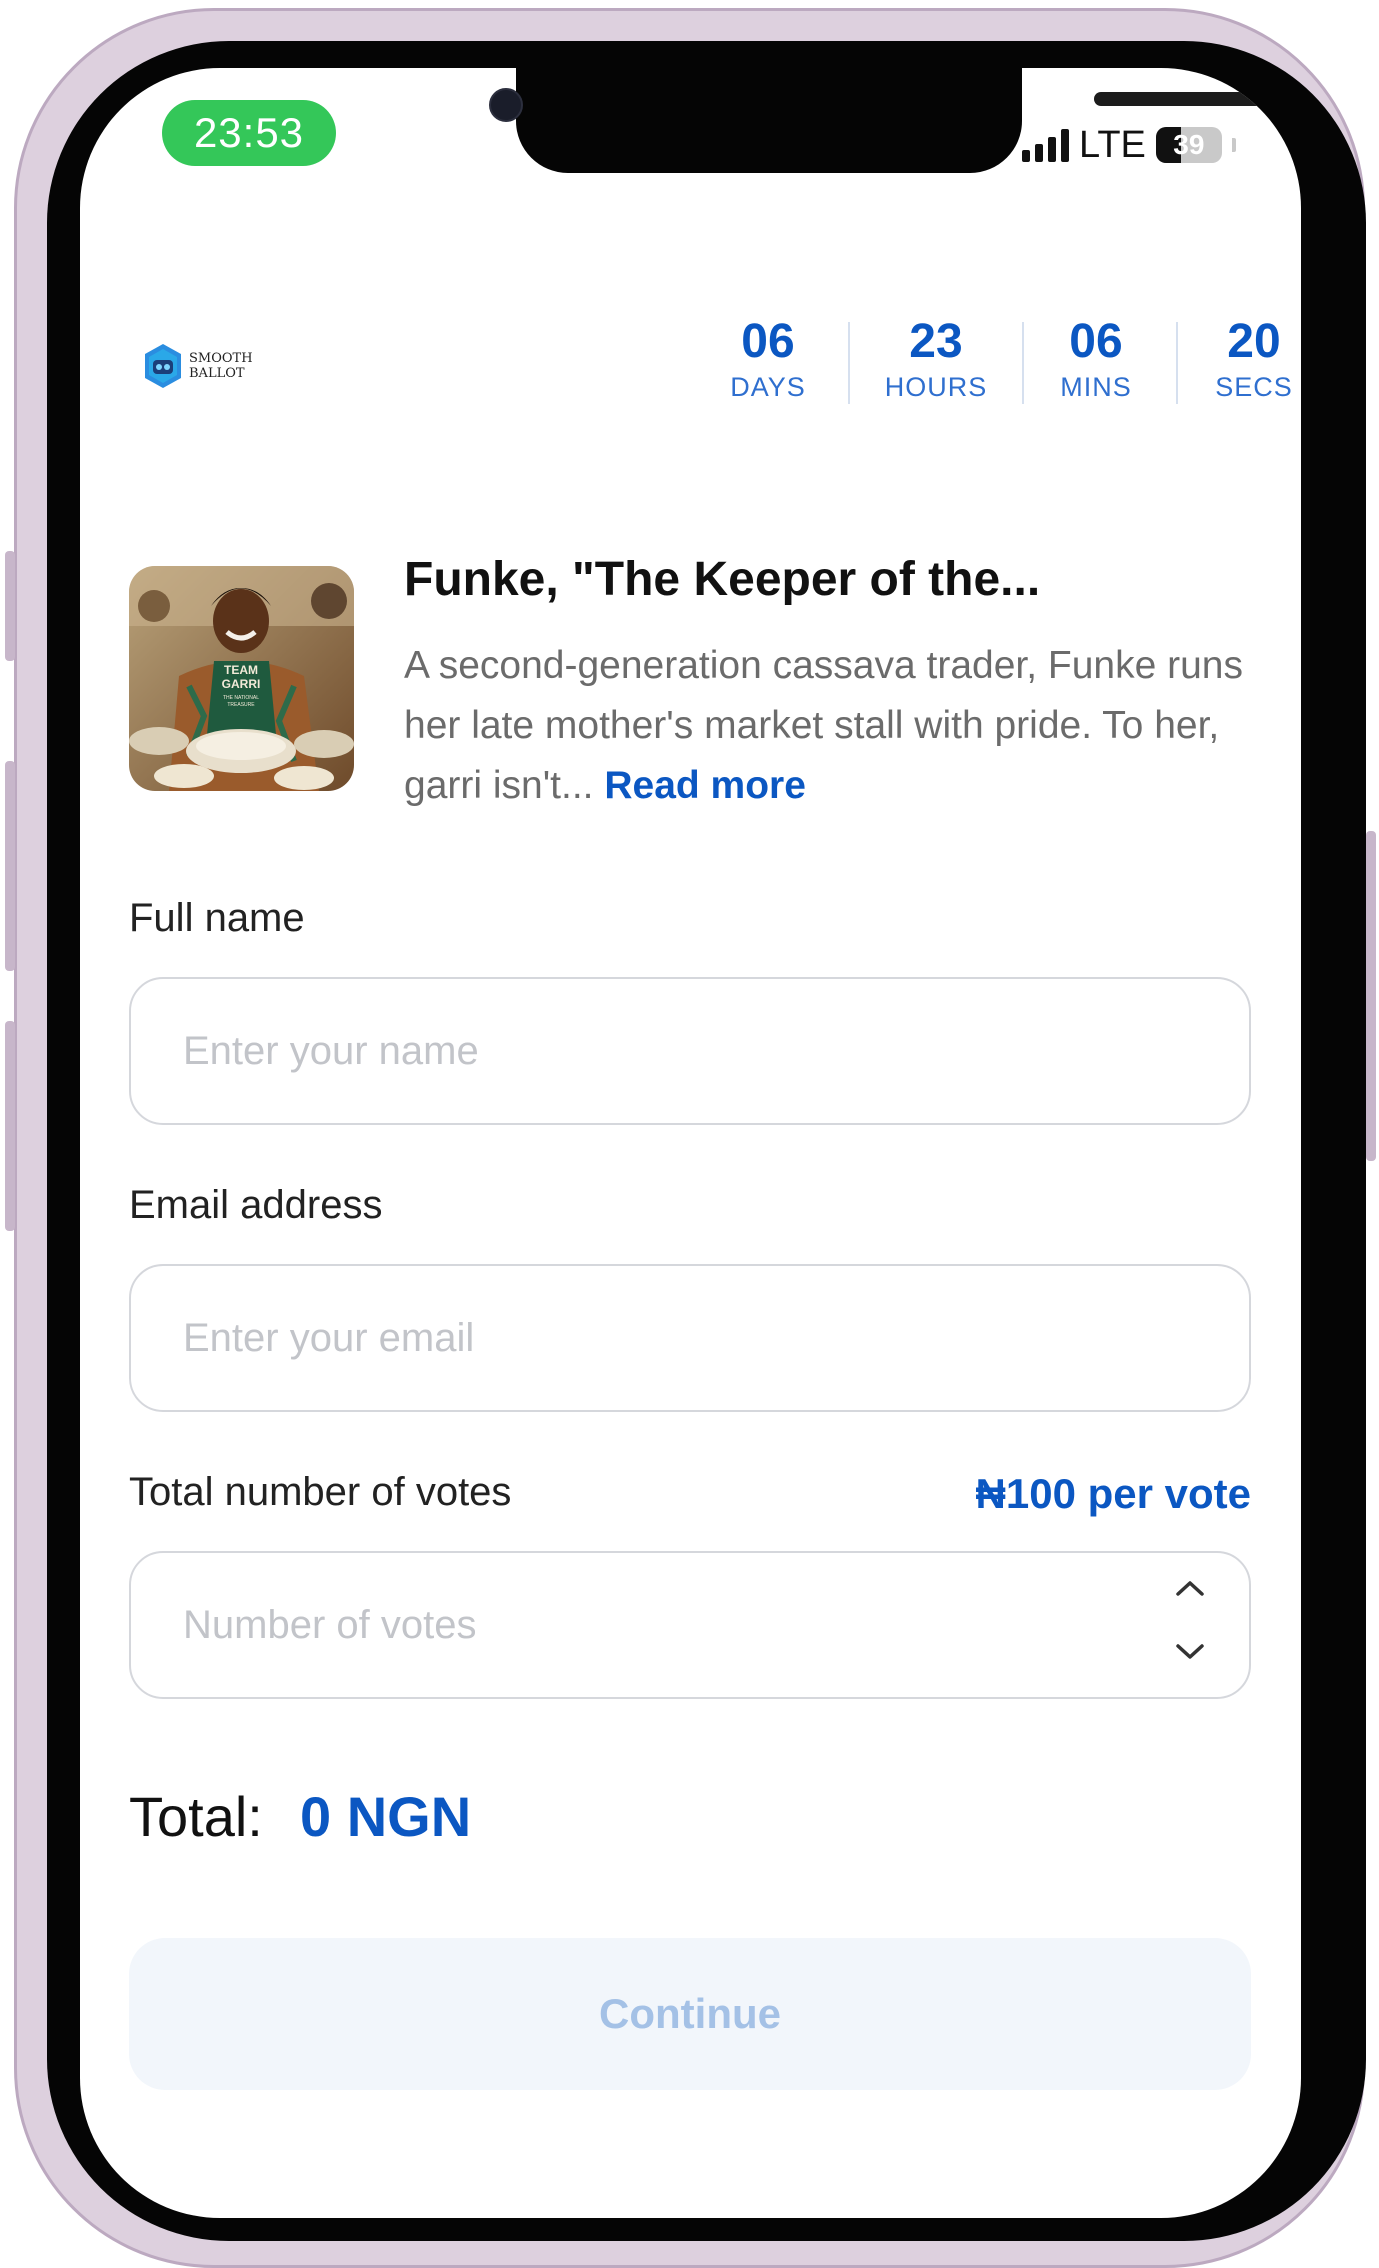 This screenshot has width=1379, height=2268. What do you see at coordinates (241, 684) in the screenshot?
I see `apron-text: GARRI` at bounding box center [241, 684].